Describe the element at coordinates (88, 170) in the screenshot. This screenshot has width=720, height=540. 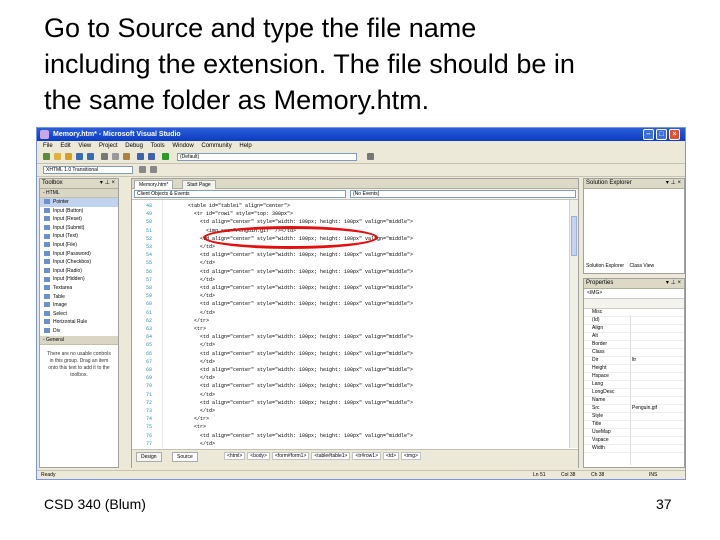
I see `doctype-combo: XHTML 1.0 Transitional` at that location.